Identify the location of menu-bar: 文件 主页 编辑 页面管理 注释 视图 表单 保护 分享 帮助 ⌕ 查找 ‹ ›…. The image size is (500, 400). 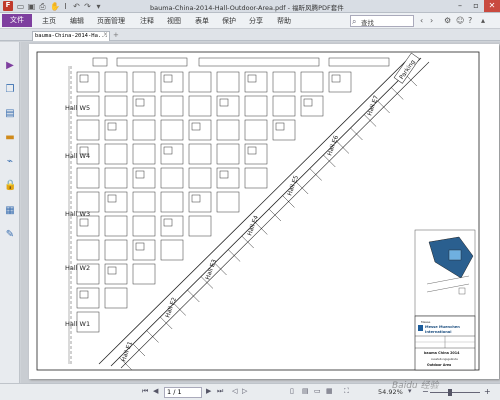
(250, 21).